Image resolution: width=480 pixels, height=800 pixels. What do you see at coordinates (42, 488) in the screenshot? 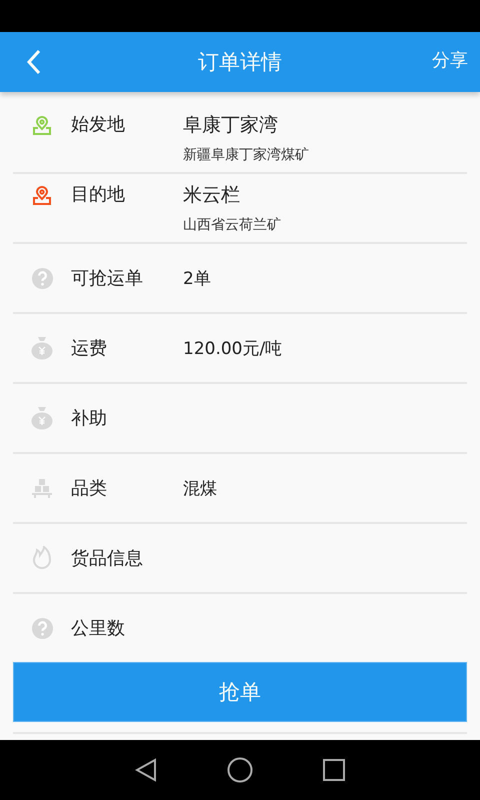
I see `boxes-icon` at bounding box center [42, 488].